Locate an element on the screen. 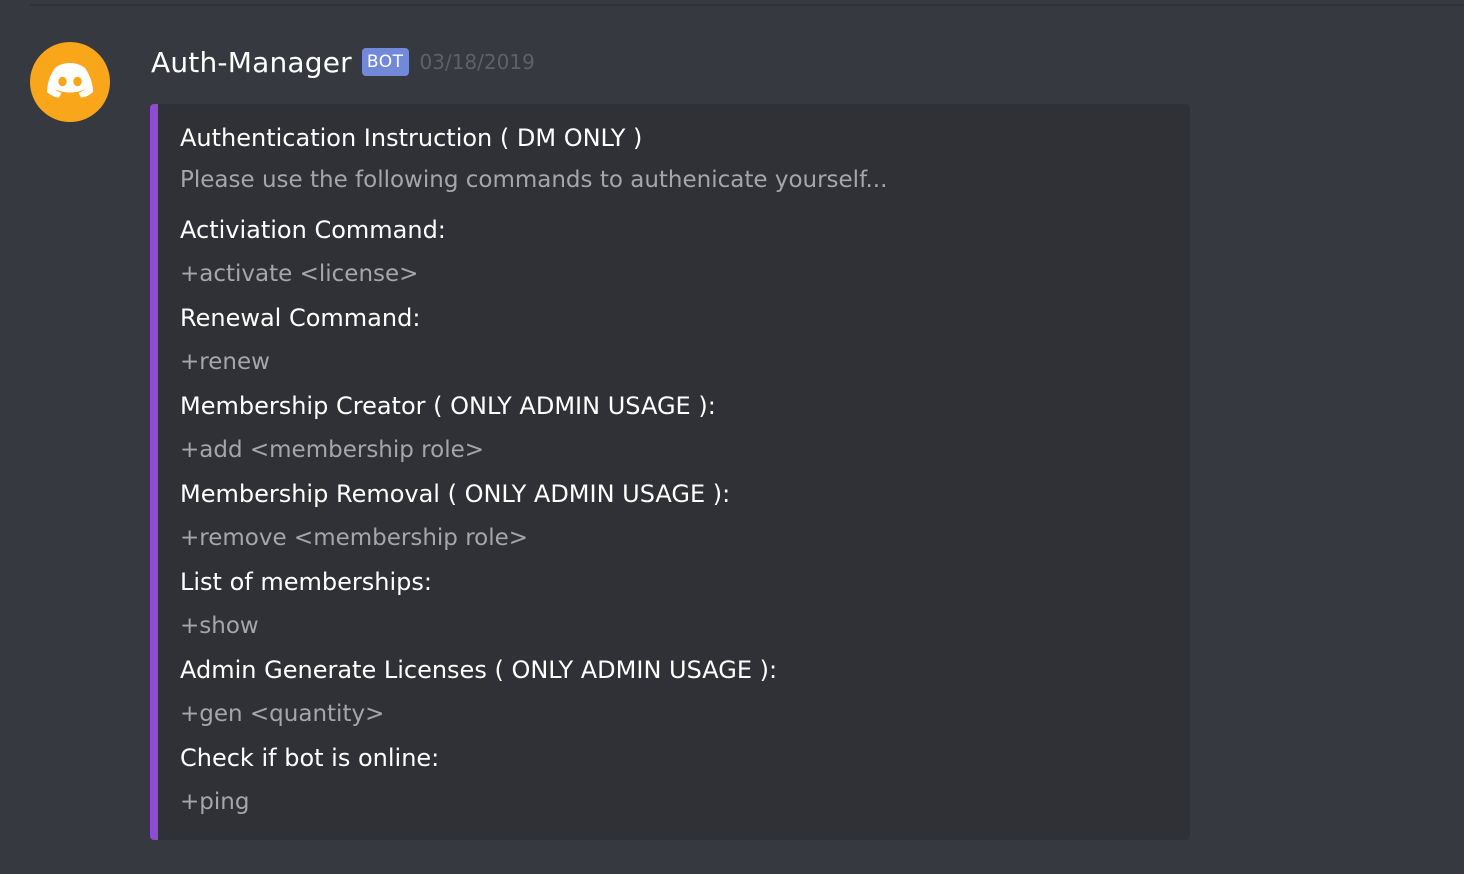  avatar is located at coordinates (70, 82).